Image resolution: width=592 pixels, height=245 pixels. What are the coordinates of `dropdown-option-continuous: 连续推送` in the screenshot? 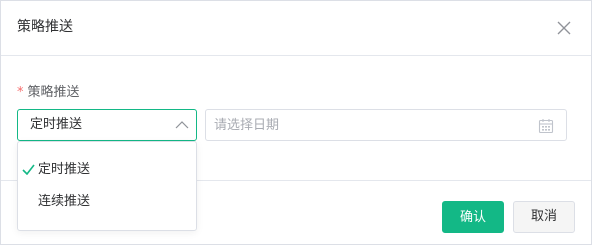 It's located at (107, 202).